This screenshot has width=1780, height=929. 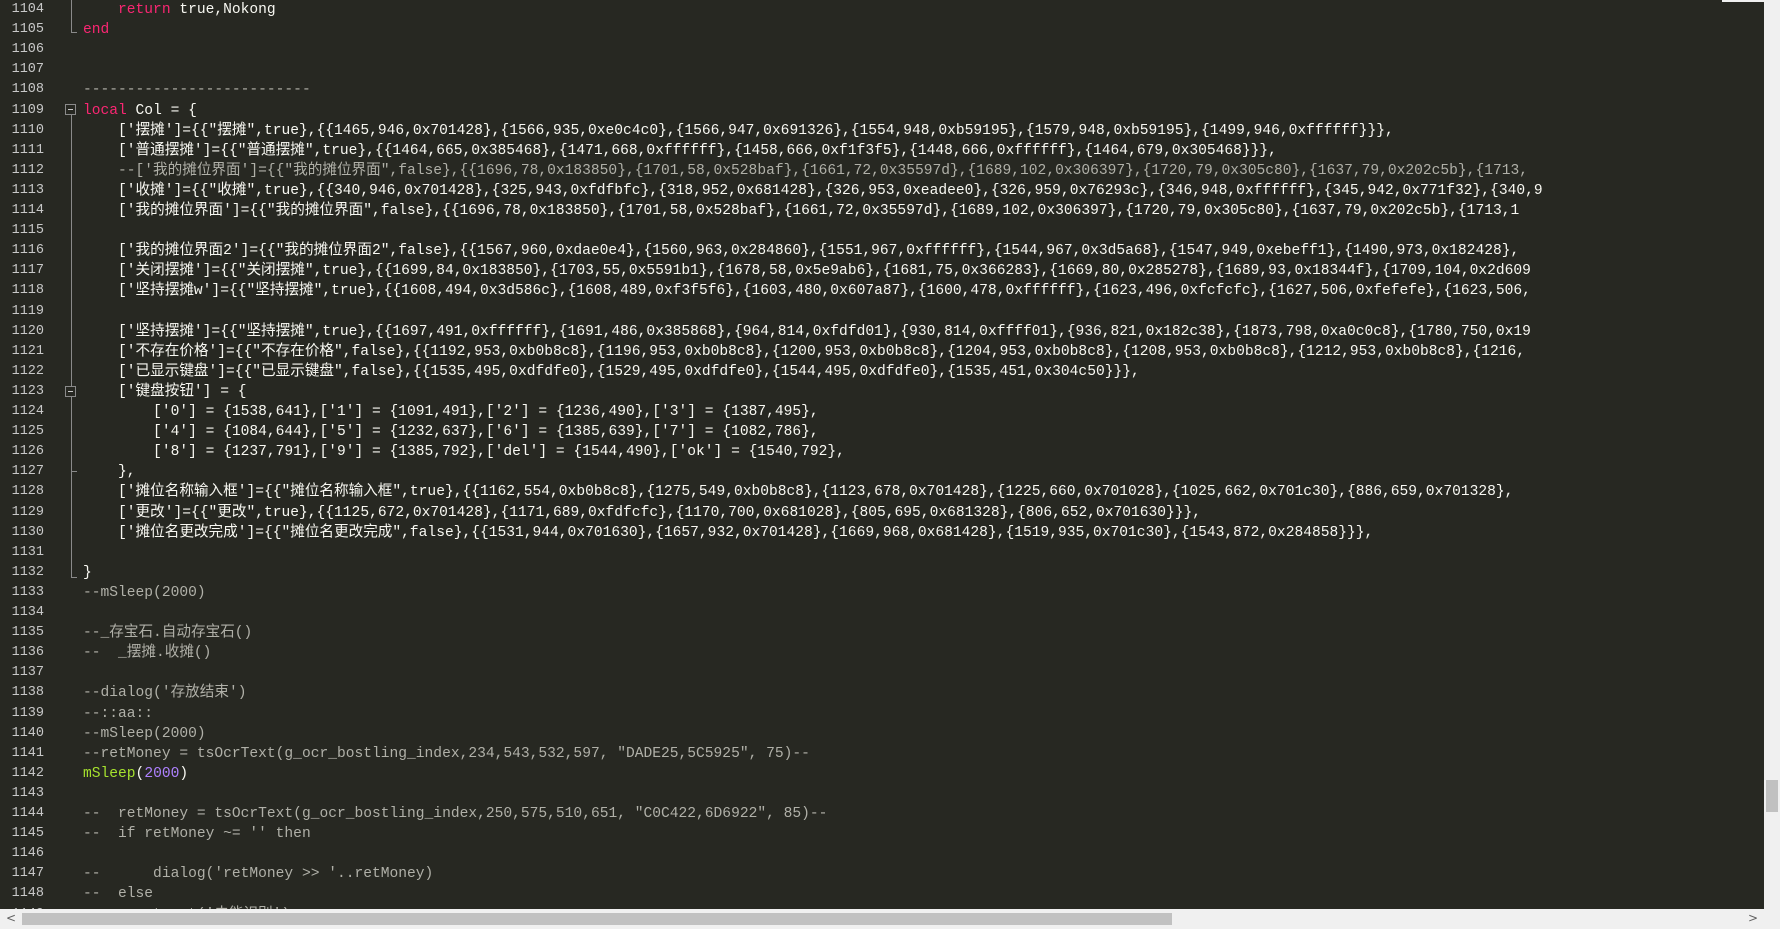 I want to click on line-number: 1129, so click(x=27, y=512).